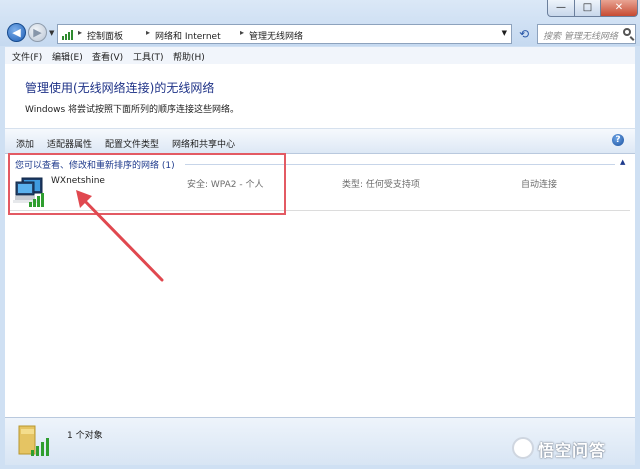 Image resolution: width=640 pixels, height=469 pixels. What do you see at coordinates (580, 37) in the screenshot?
I see `search-placeholder: 搜索 管理无线网络` at bounding box center [580, 37].